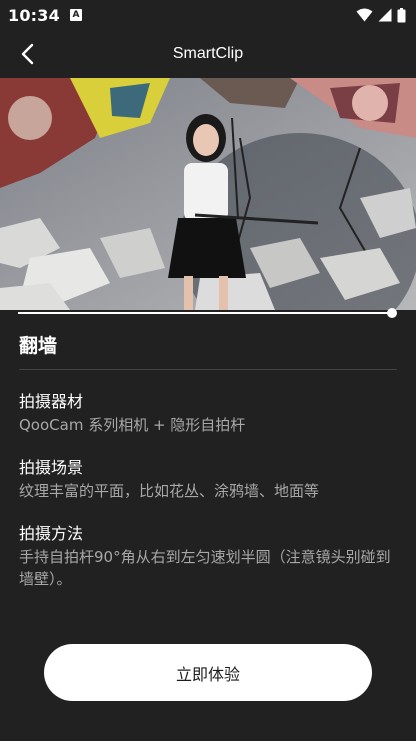 This screenshot has height=741, width=416. I want to click on info-label: 拍摄方法, so click(51, 533).